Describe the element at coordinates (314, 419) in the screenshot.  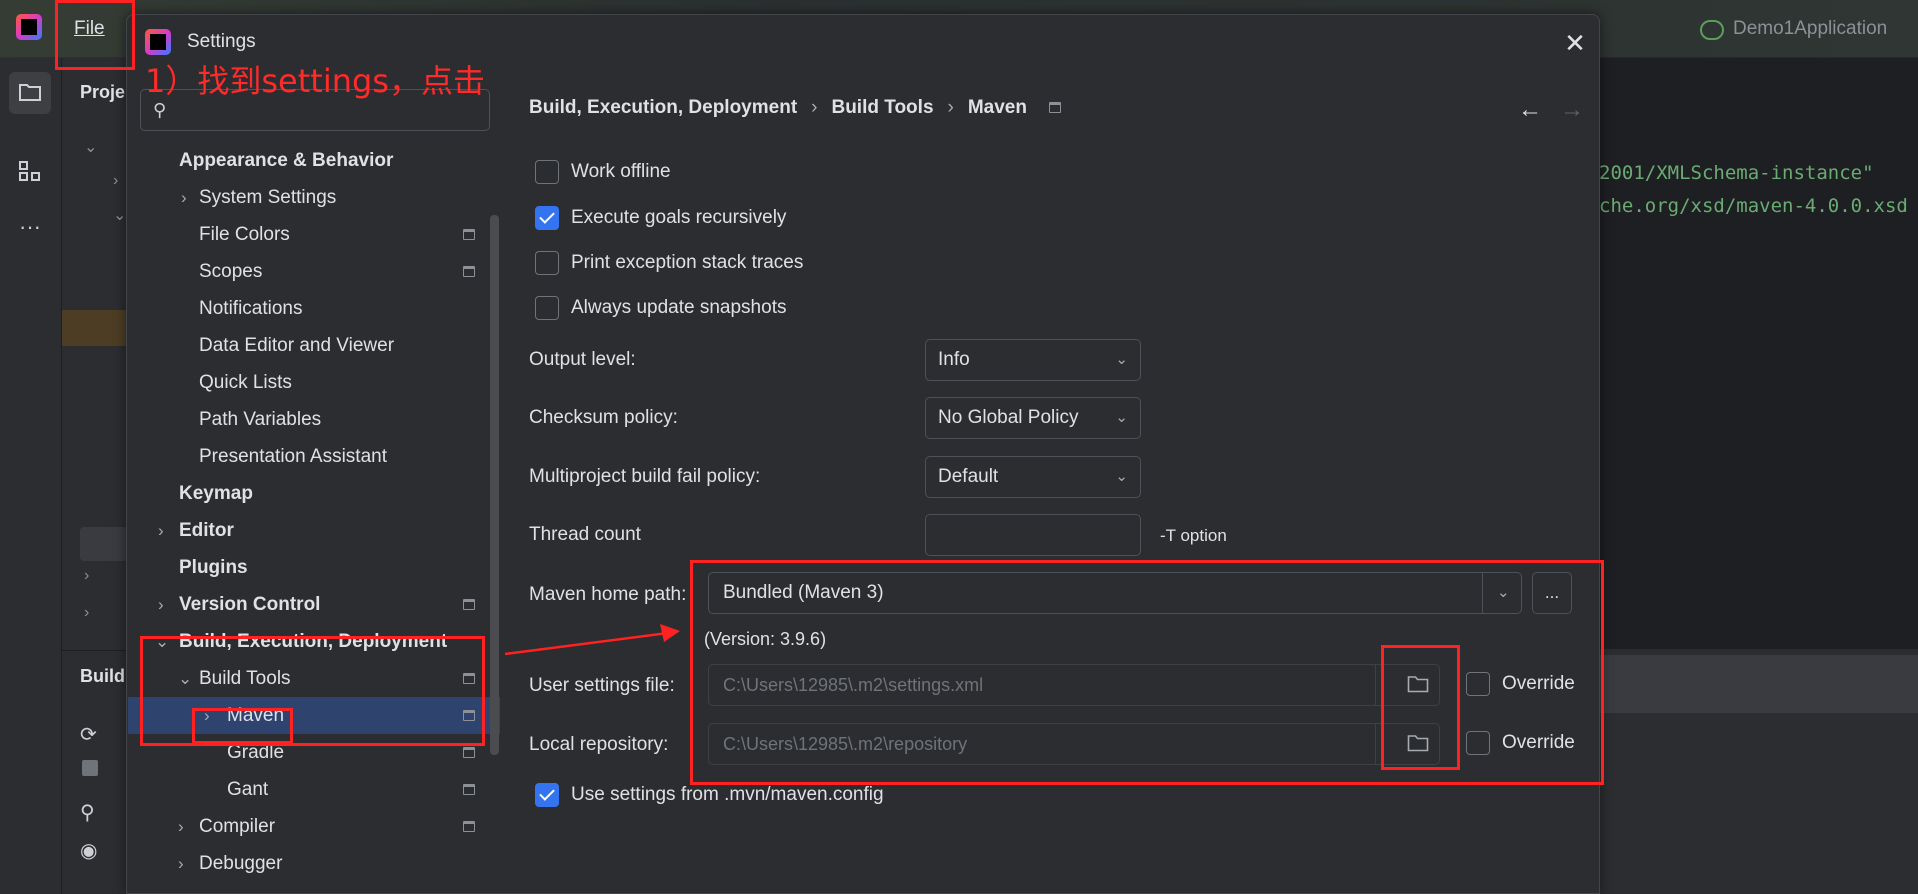
I see `tree-item-path-variables: Path Variables` at that location.